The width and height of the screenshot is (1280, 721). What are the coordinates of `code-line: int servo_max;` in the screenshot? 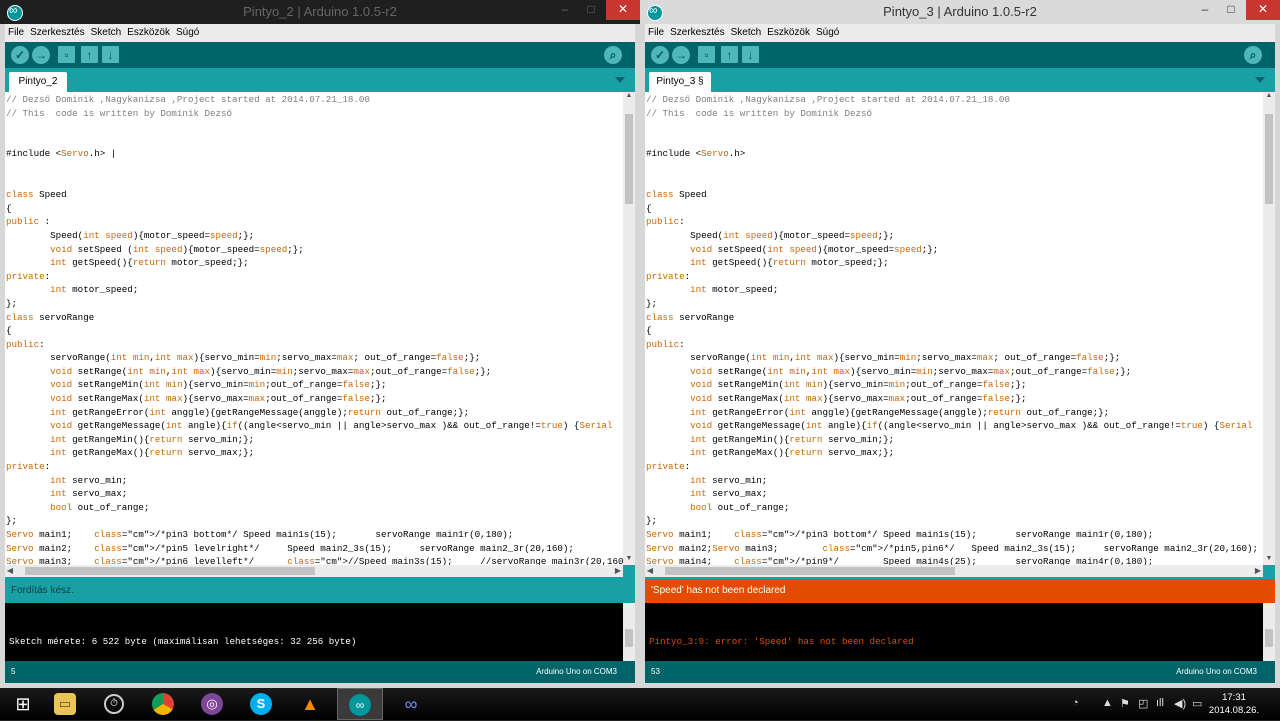 It's located at (314, 494).